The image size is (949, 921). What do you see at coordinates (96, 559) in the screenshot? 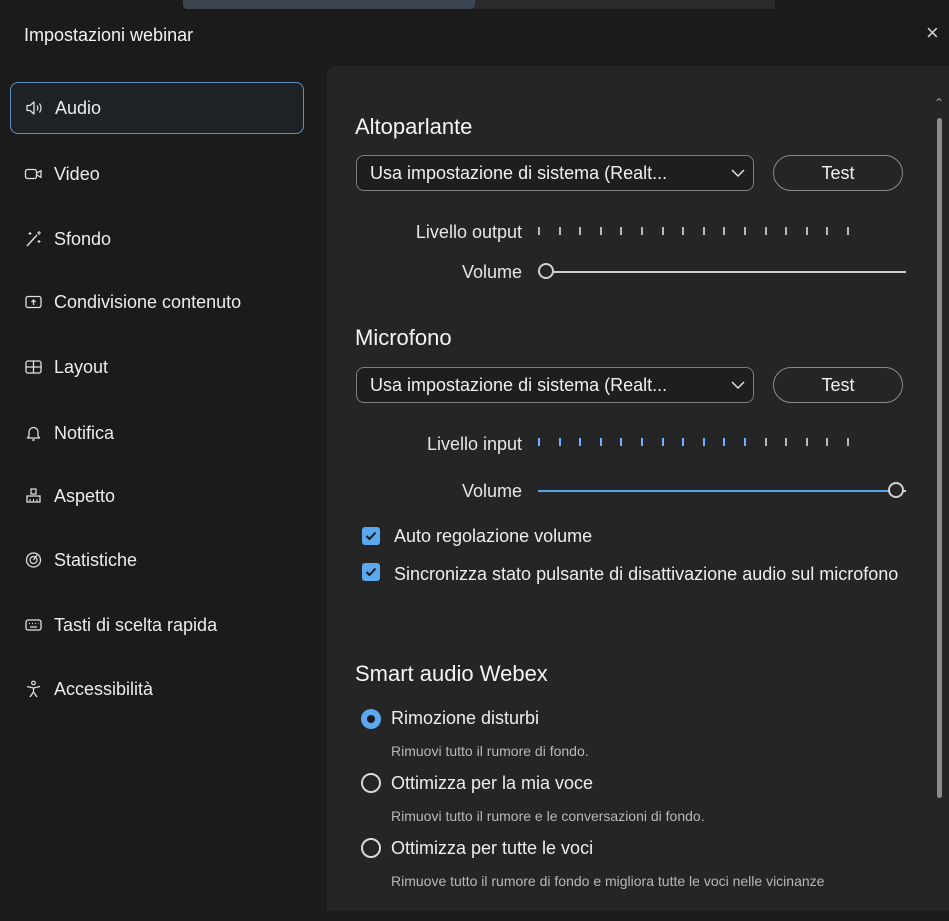
I see `sidebar-item-label: Statistiche` at bounding box center [96, 559].